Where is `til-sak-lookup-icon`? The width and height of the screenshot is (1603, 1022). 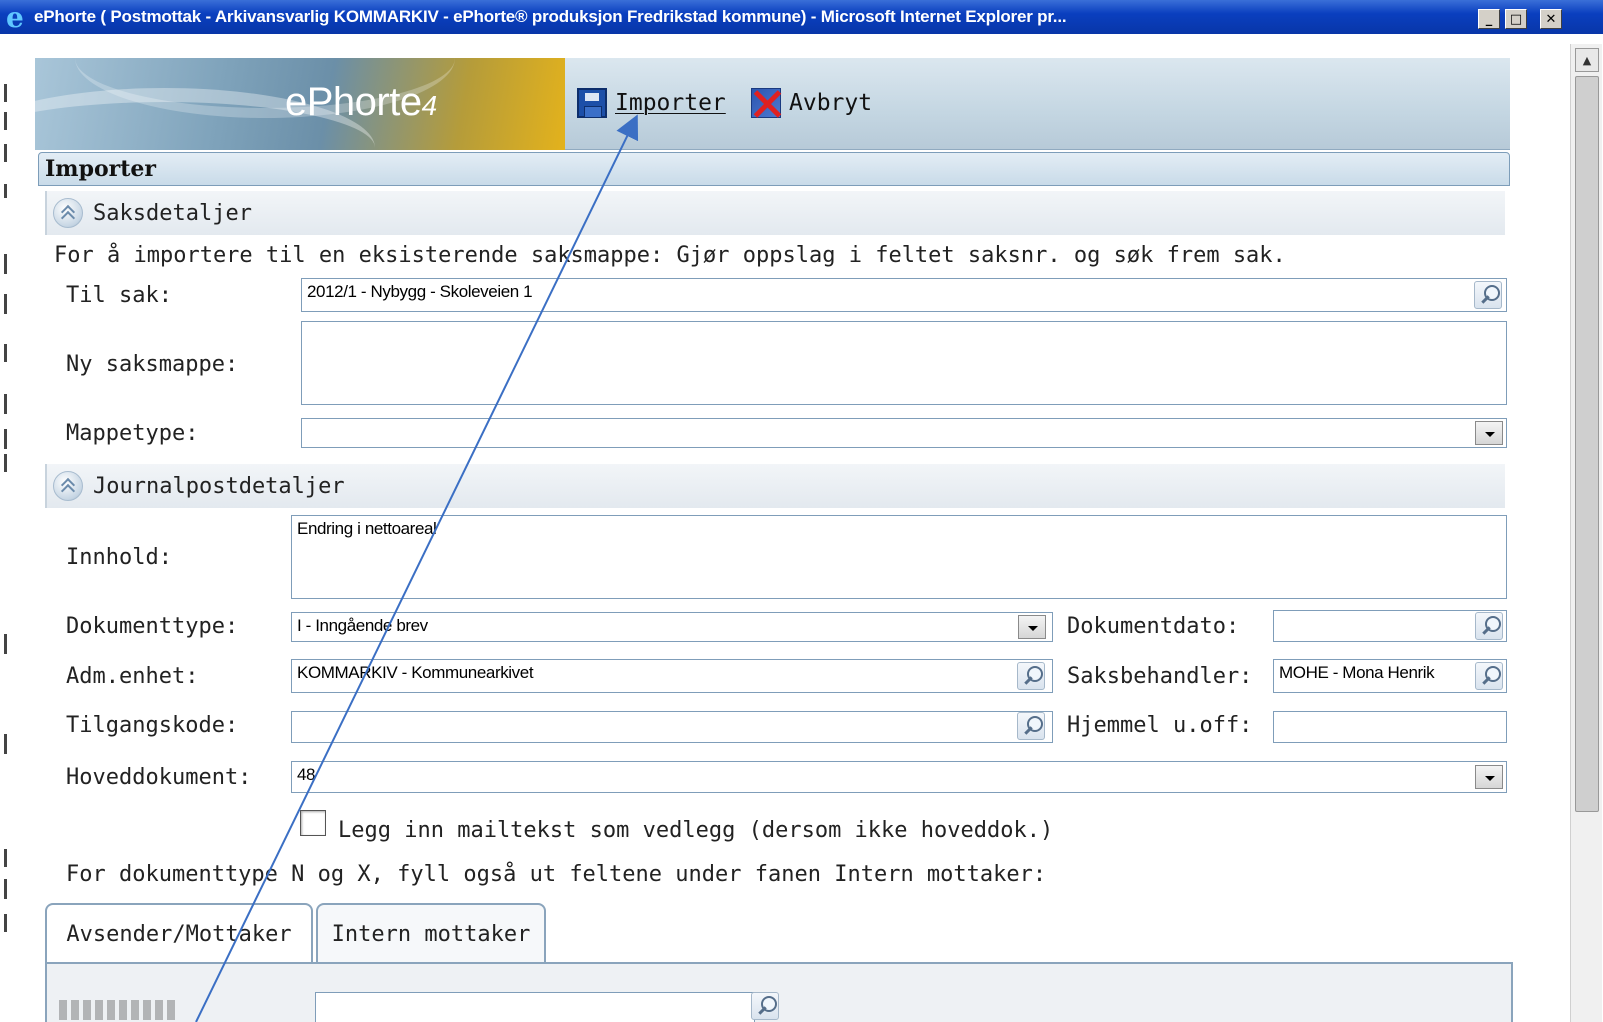 til-sak-lookup-icon is located at coordinates (1488, 295).